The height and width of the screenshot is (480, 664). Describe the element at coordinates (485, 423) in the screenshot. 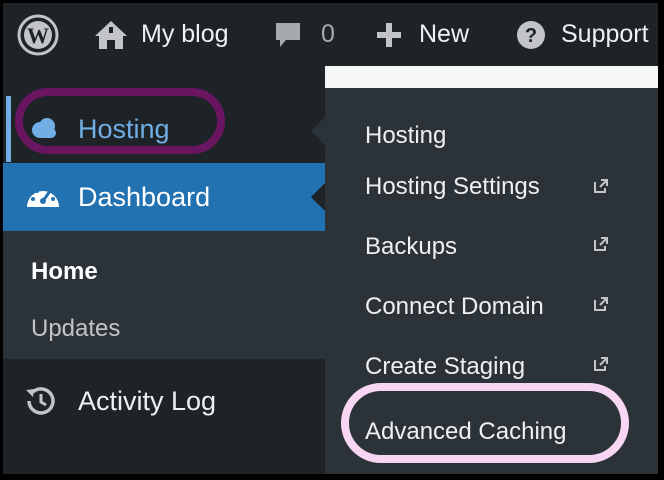

I see `advanced-caching-highlight-oval` at that location.